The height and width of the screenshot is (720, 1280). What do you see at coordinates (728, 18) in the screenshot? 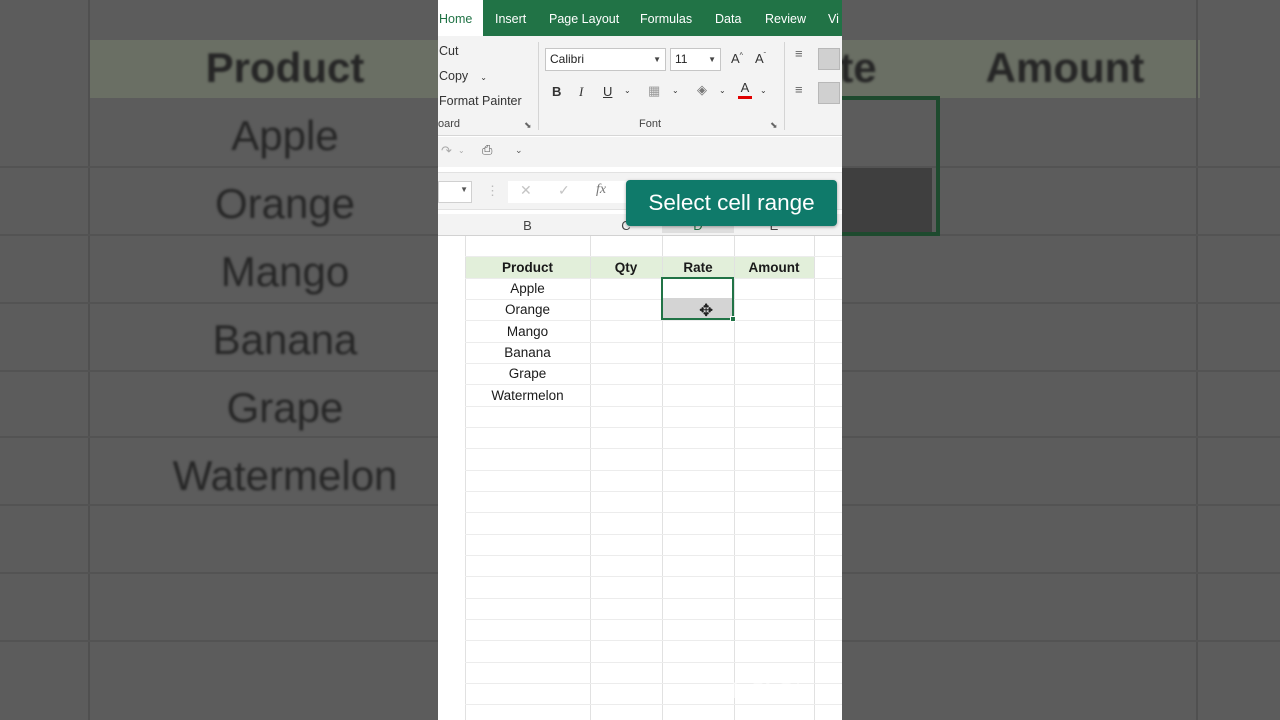
I see `tab-data: Data` at bounding box center [728, 18].